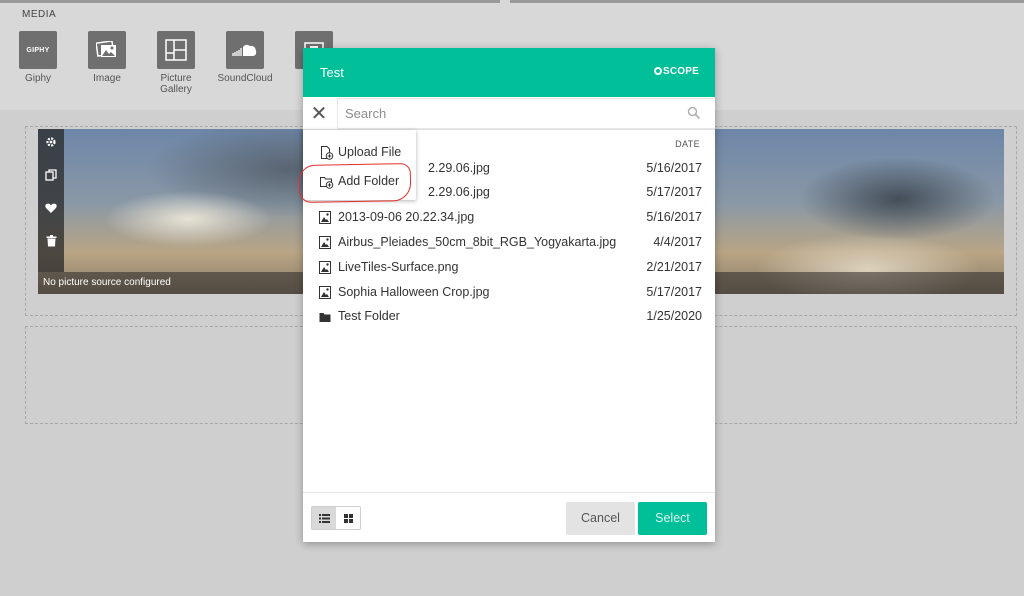 The width and height of the screenshot is (1024, 596). I want to click on dialog-title: Test, so click(332, 72).